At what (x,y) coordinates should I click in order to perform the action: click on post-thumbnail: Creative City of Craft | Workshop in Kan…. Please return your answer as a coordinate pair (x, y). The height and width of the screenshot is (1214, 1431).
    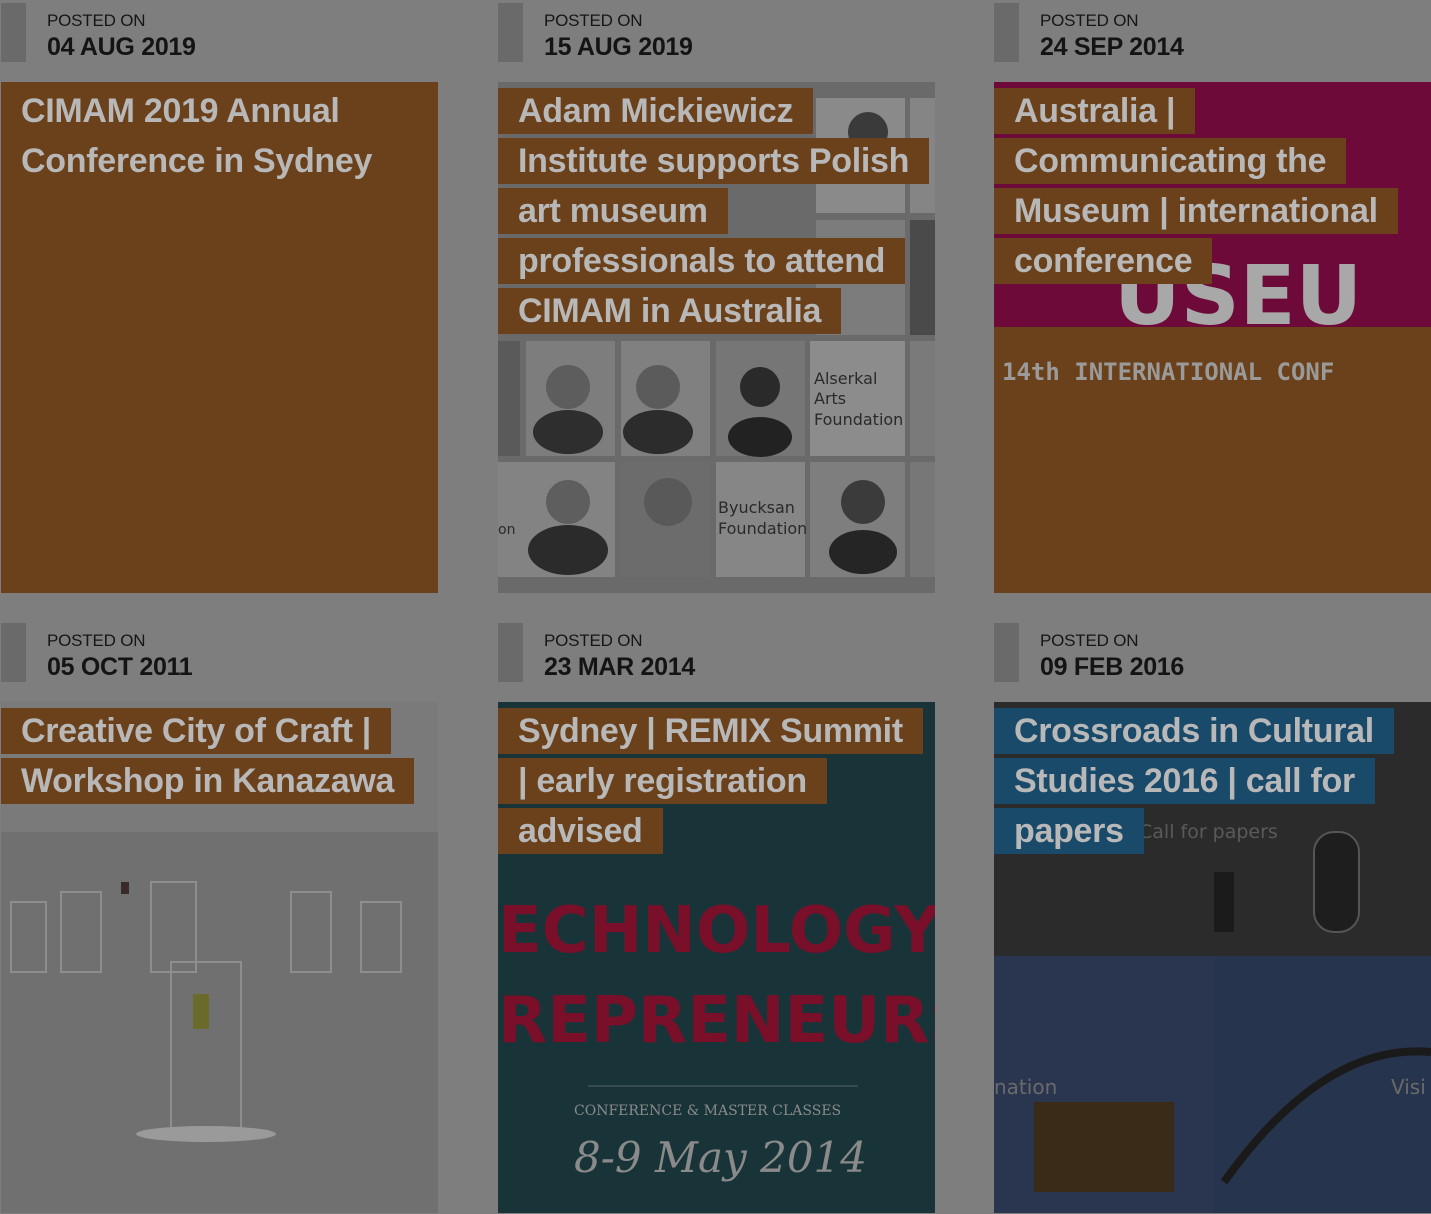
    Looking at the image, I should click on (219, 957).